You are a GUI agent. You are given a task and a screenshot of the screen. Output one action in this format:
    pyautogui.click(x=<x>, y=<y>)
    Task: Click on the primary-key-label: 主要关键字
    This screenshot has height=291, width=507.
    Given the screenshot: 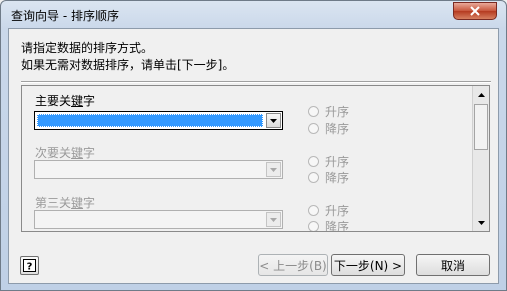 What is the action you would take?
    pyautogui.click(x=65, y=100)
    